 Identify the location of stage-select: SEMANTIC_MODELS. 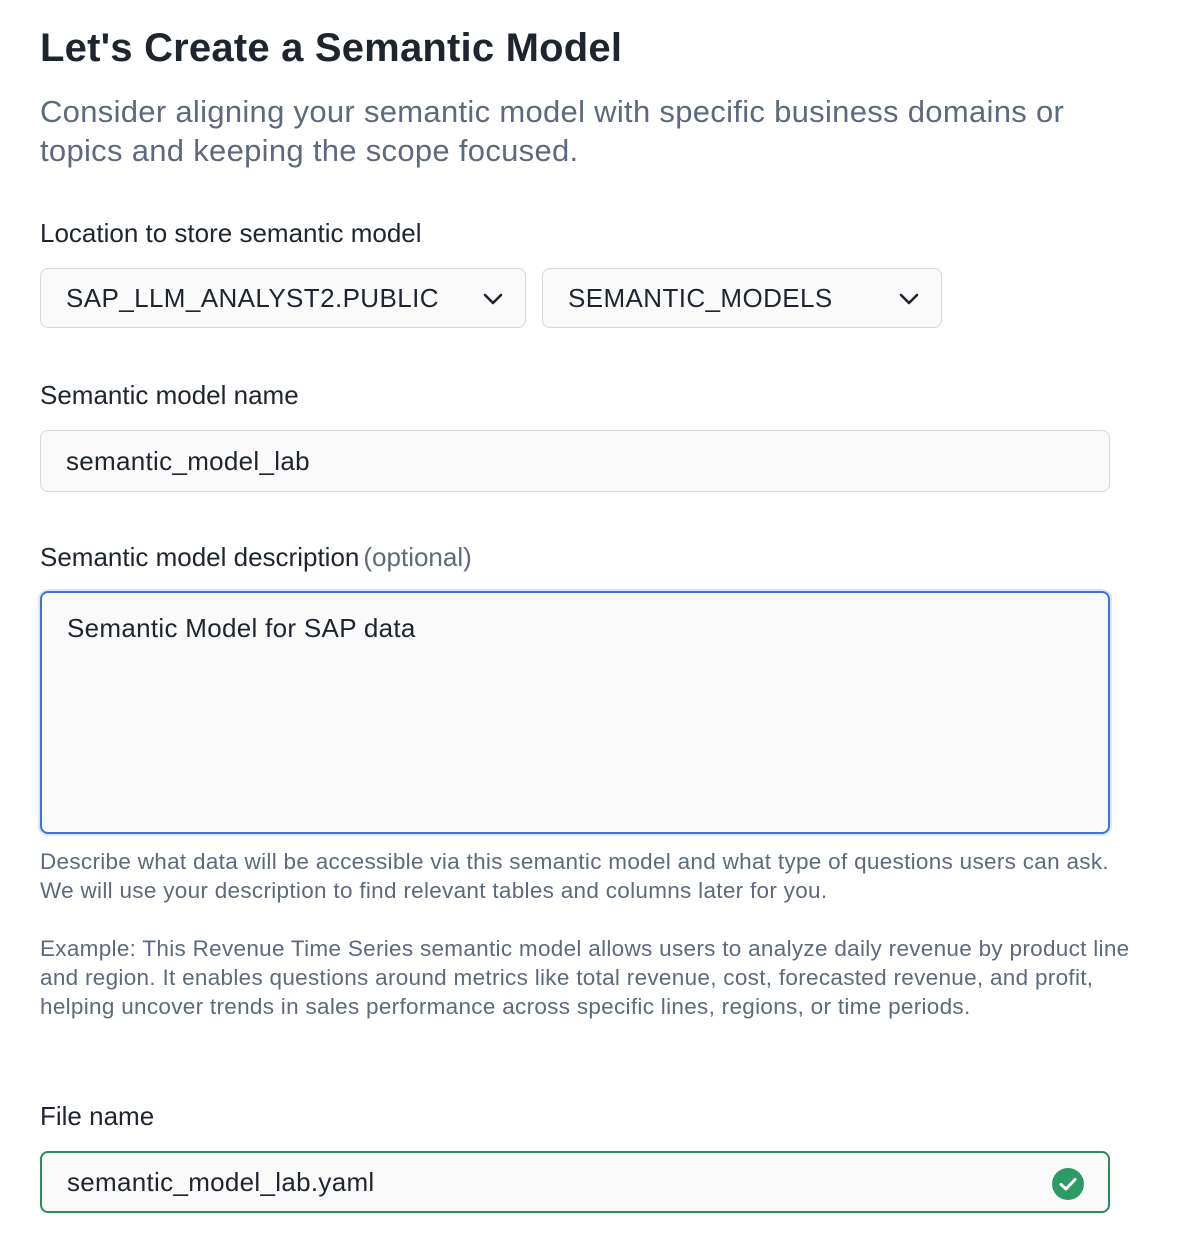
(742, 298).